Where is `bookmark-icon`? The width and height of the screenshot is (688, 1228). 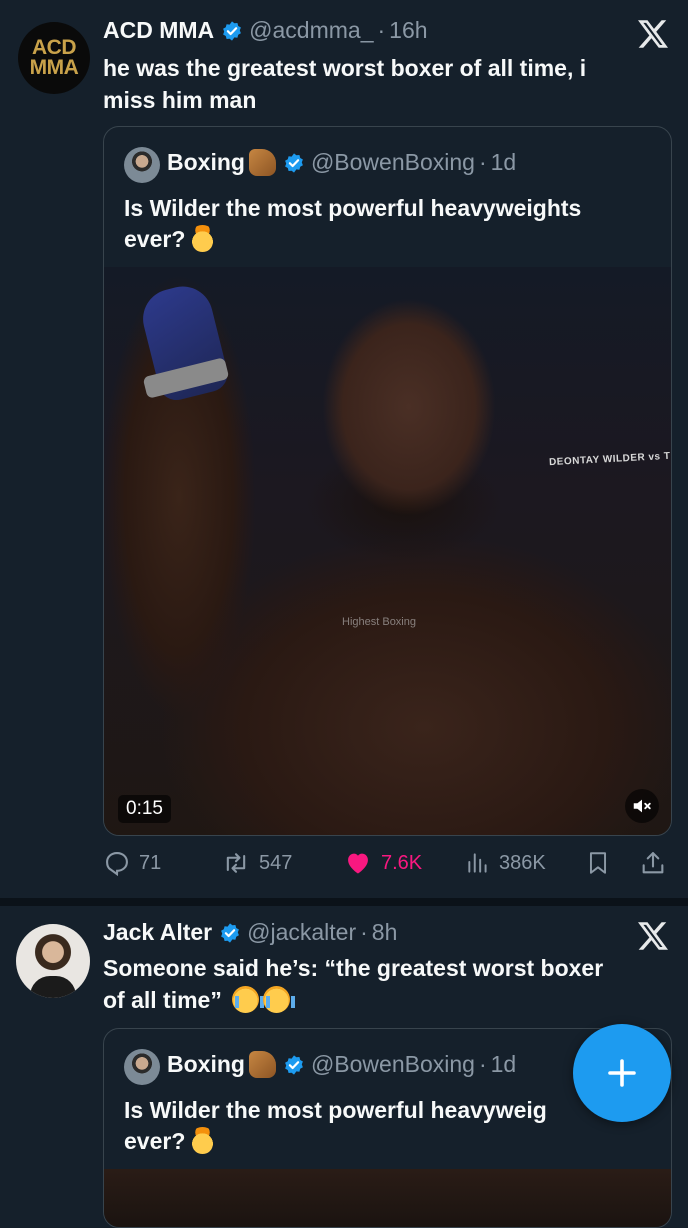
bookmark-icon is located at coordinates (598, 863).